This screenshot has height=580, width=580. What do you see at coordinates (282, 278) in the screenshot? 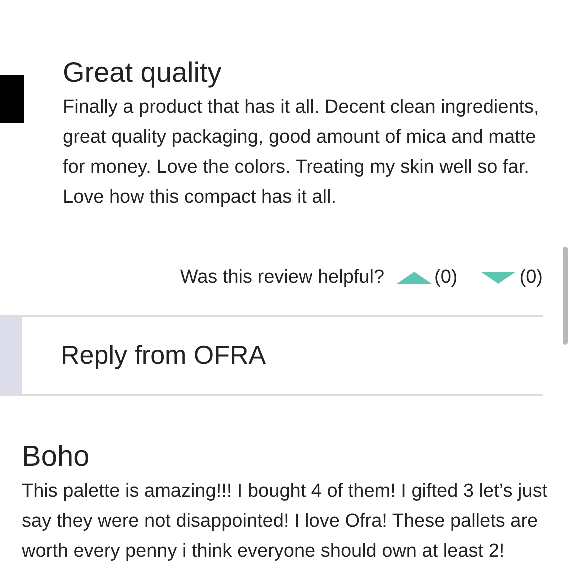
I see `helpful-prompt: Was this review helpful?` at bounding box center [282, 278].